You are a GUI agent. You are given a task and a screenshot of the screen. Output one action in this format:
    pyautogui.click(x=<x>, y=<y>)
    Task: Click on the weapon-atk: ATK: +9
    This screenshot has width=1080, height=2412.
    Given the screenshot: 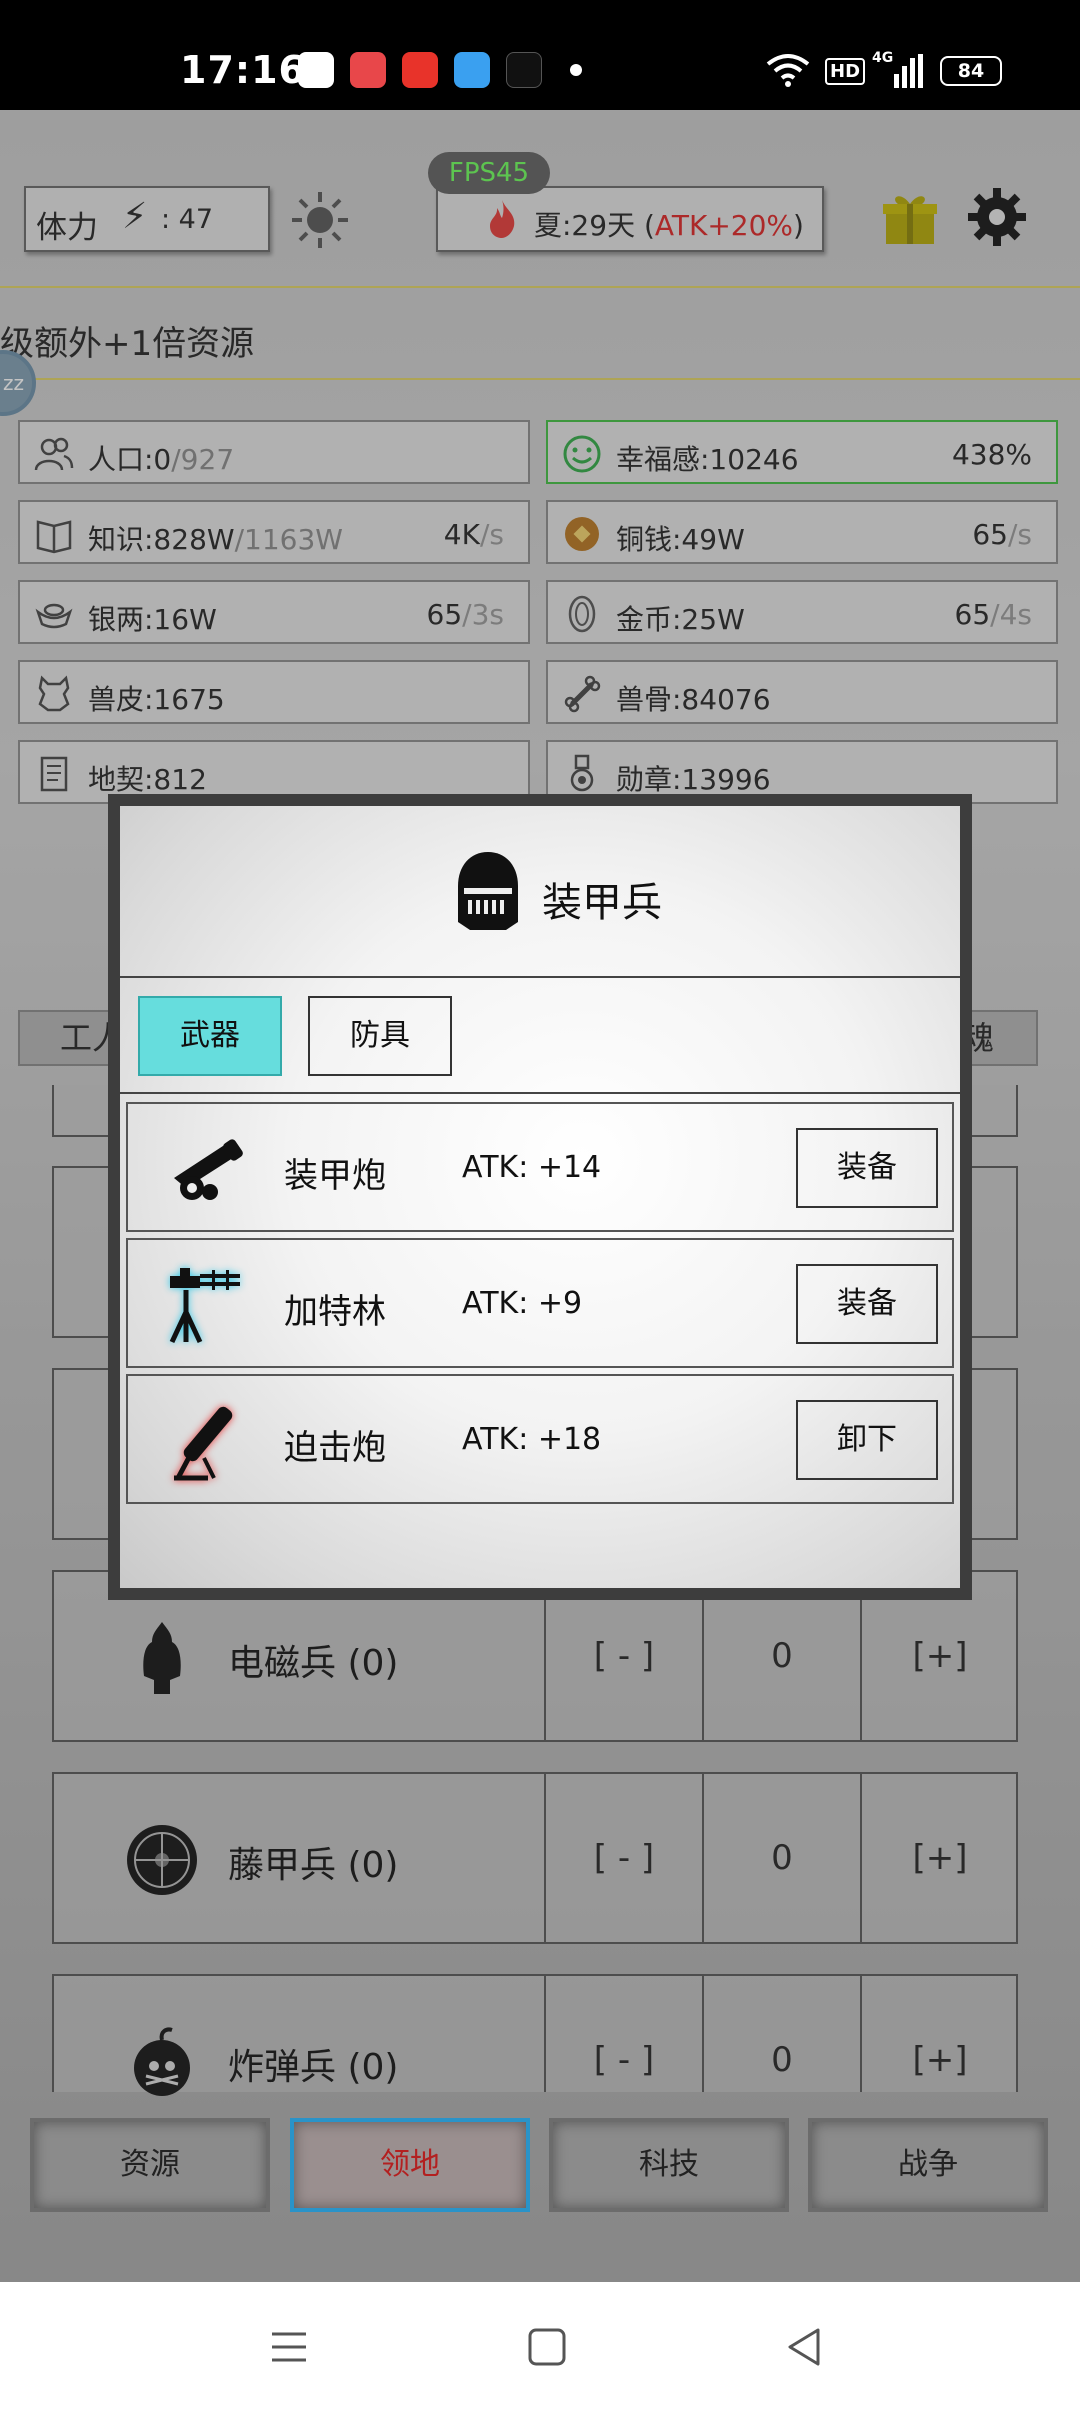 What is the action you would take?
    pyautogui.click(x=522, y=1303)
    